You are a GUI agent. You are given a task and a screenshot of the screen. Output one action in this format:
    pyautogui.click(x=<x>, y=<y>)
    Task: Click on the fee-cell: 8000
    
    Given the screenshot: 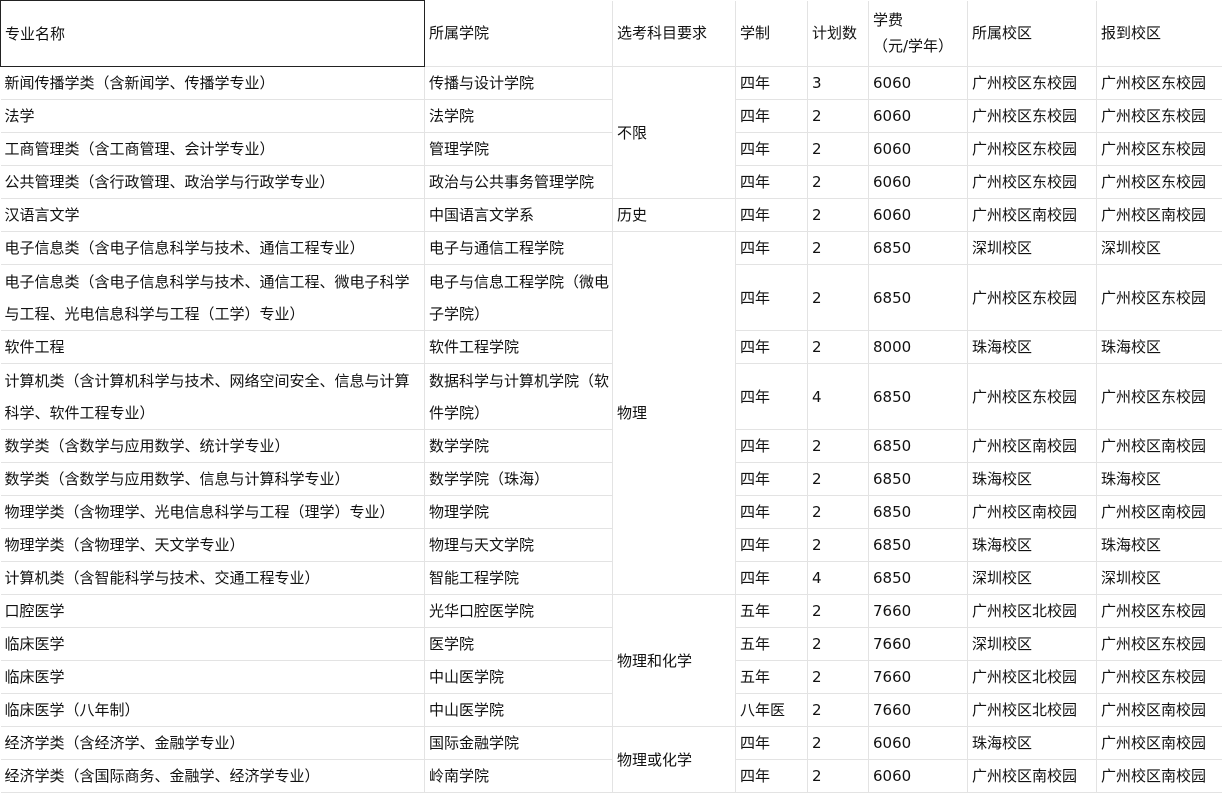 What is the action you would take?
    pyautogui.click(x=918, y=347)
    